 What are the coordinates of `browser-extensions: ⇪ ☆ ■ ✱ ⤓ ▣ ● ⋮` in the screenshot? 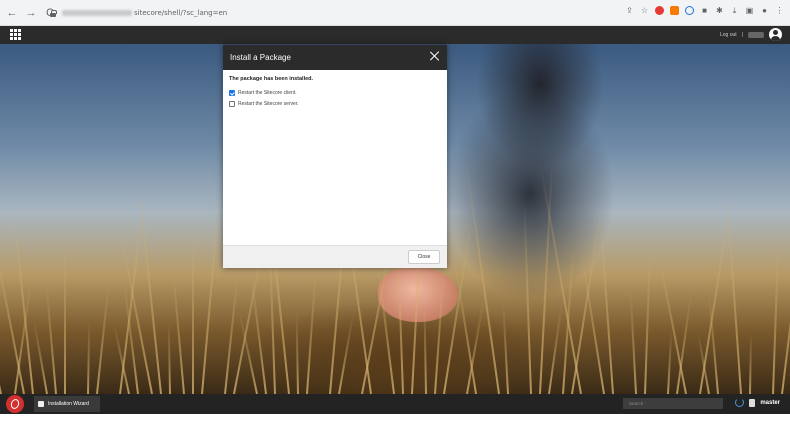 It's located at (704, 10).